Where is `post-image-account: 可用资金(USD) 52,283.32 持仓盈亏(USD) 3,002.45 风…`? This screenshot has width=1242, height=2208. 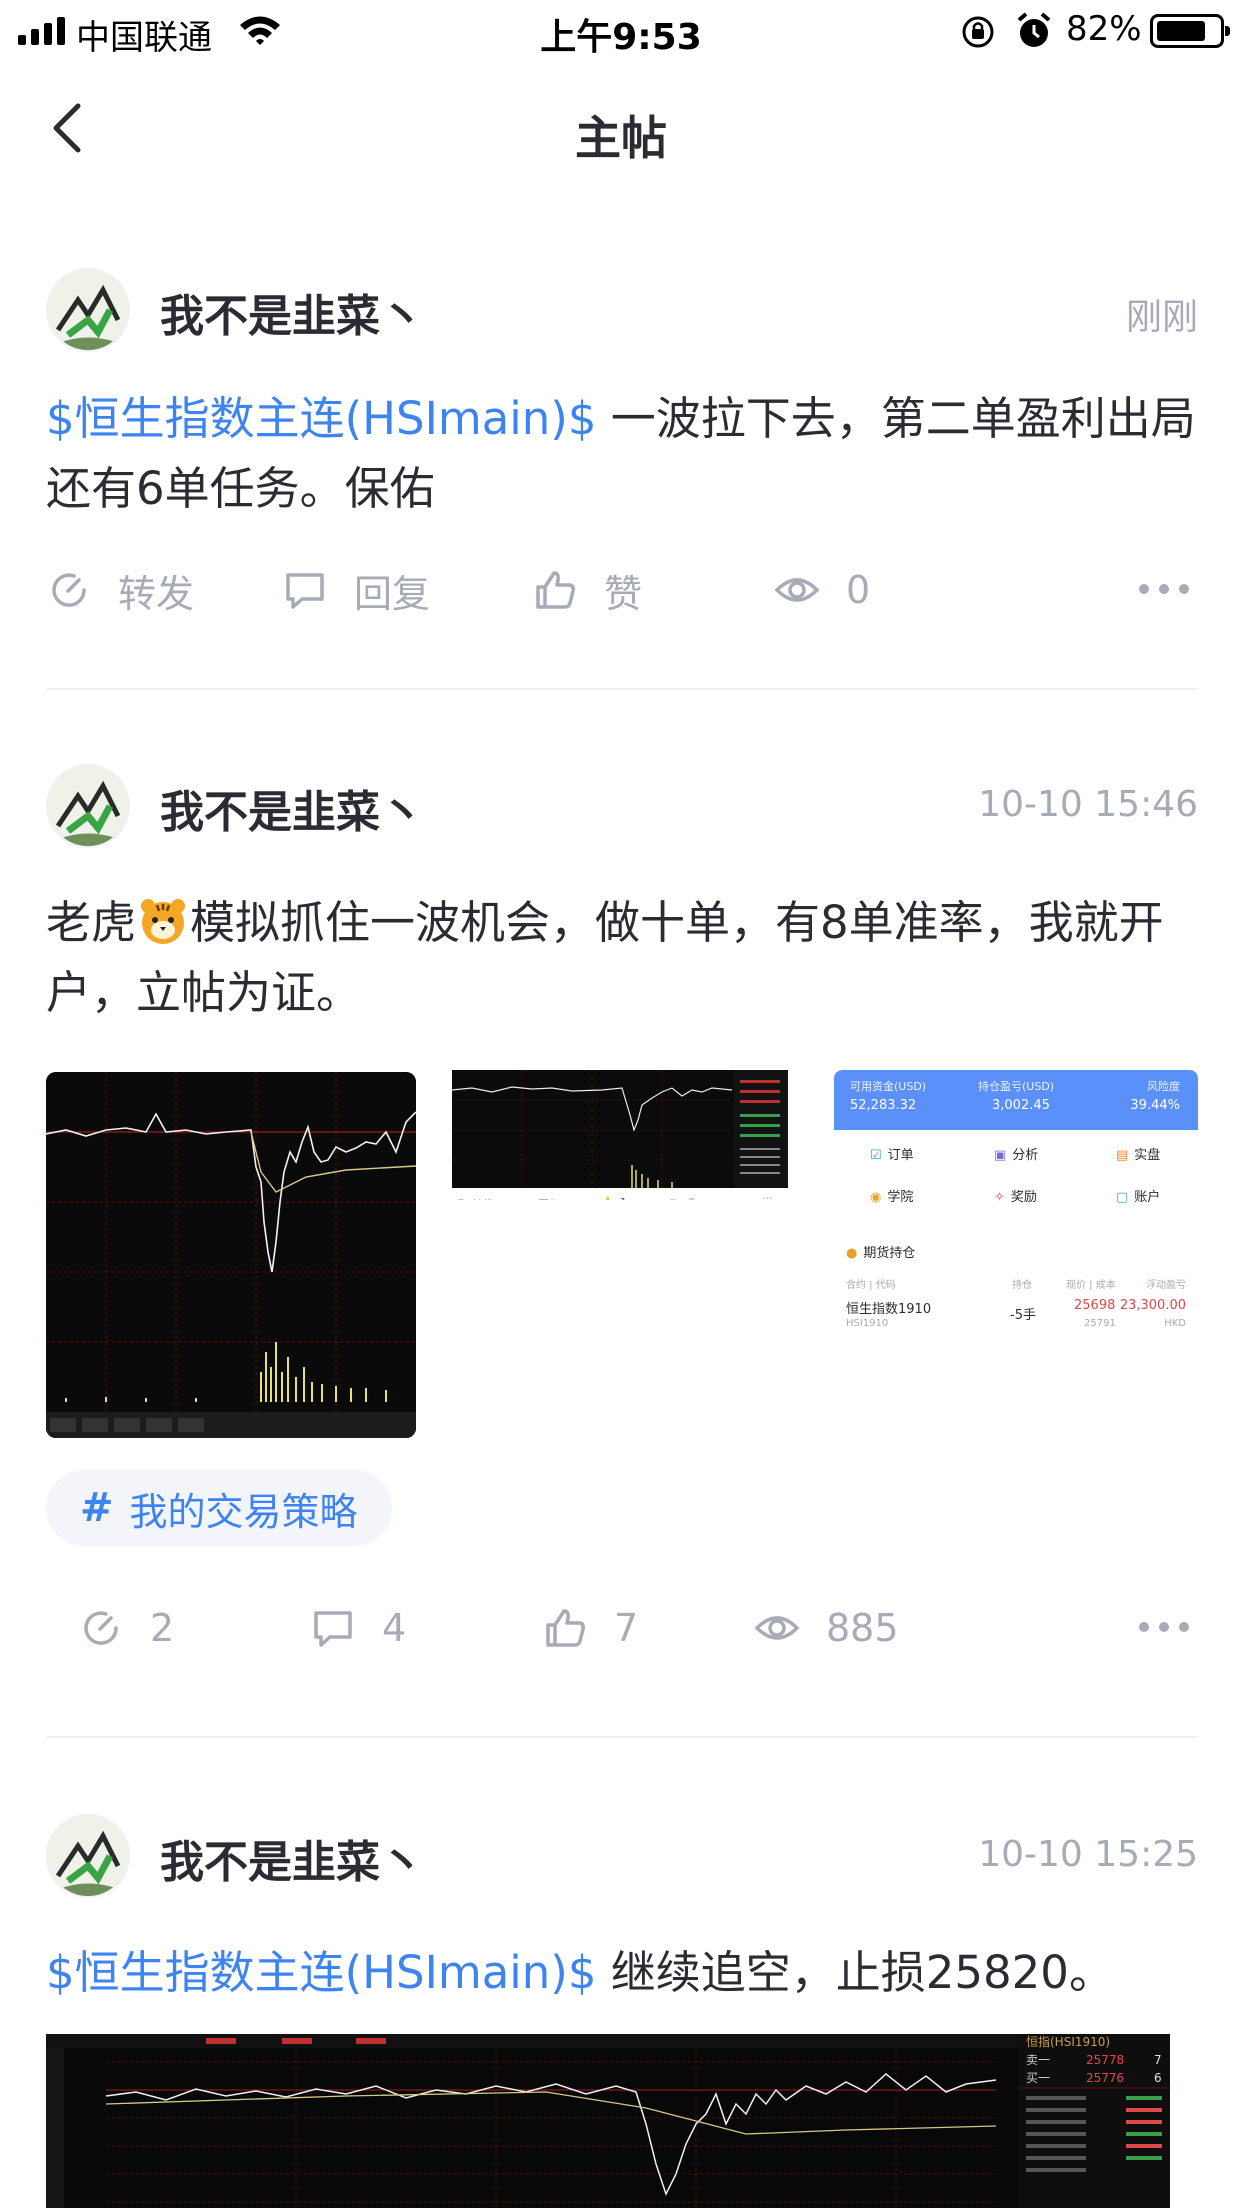
post-image-account: 可用资金(USD) 52,283.32 持仓盈亏(USD) 3,002.45 风… is located at coordinates (1016, 1218).